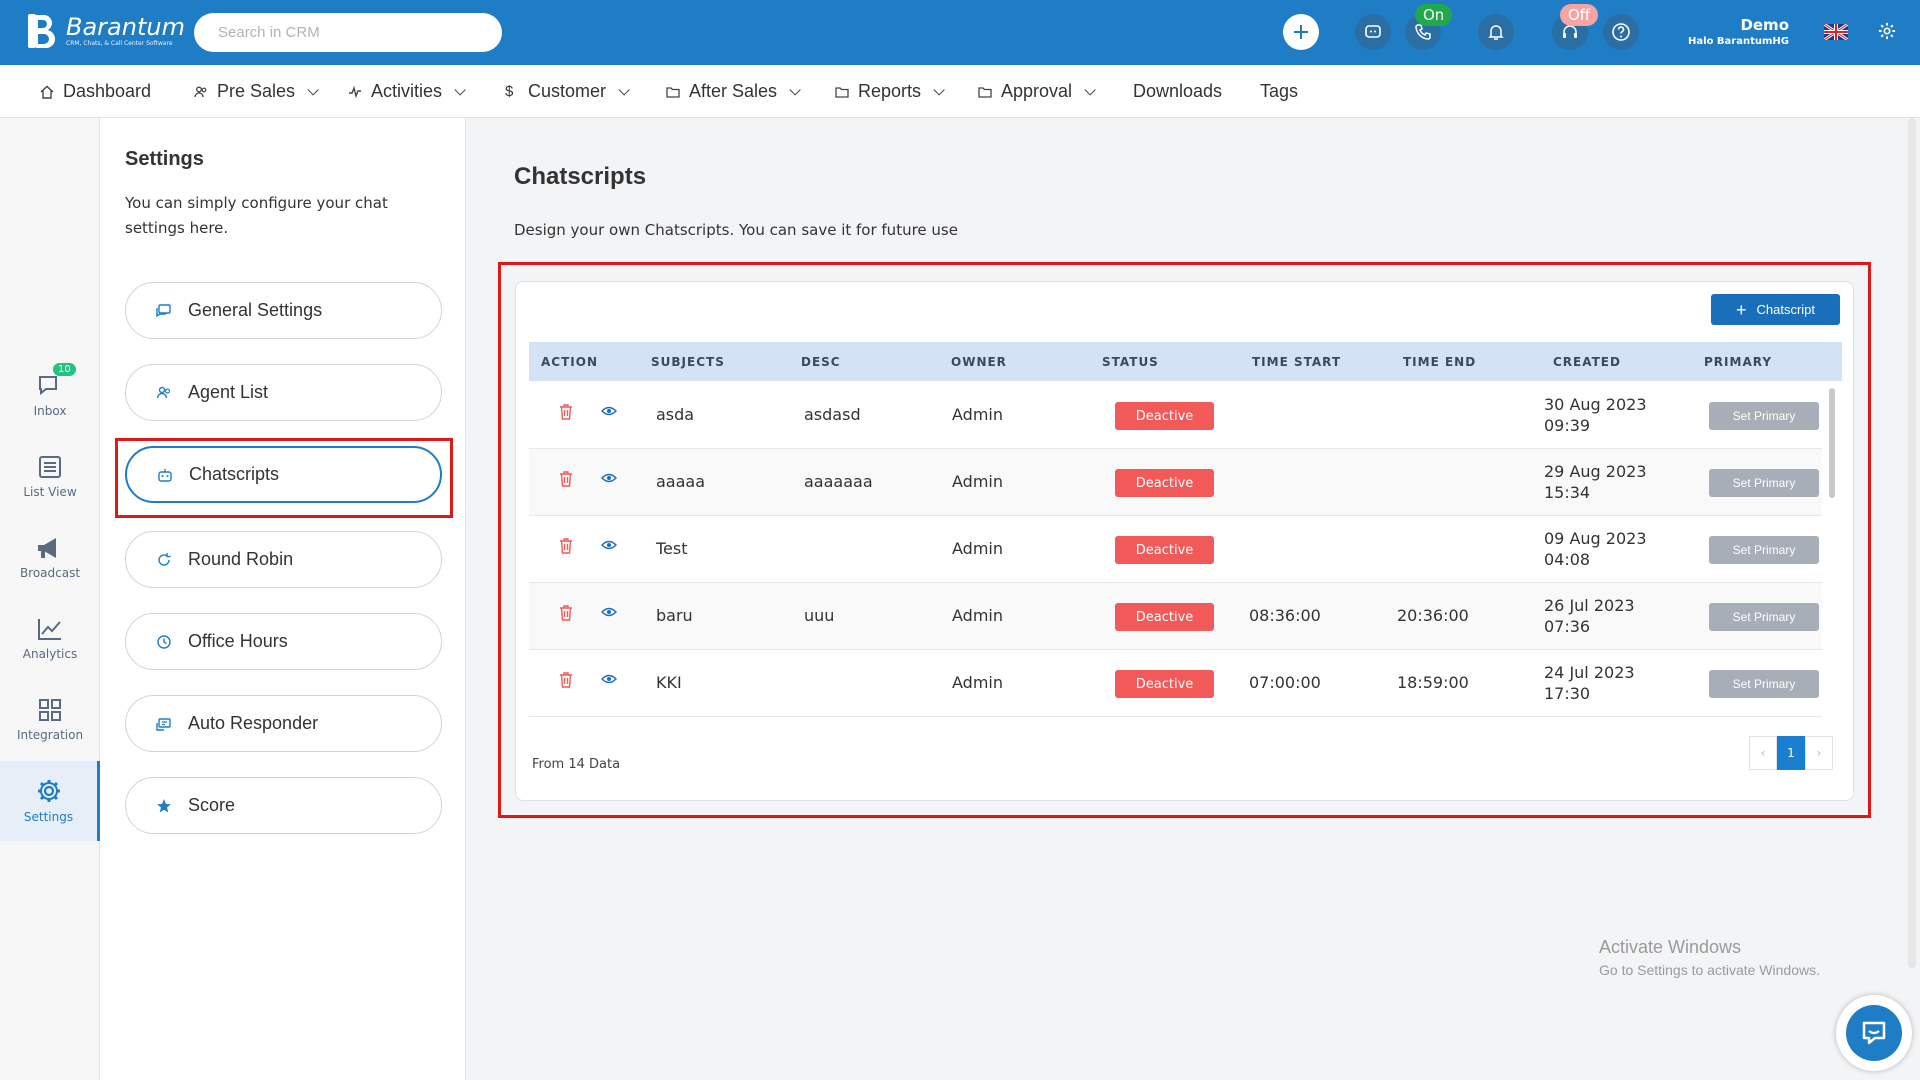 The width and height of the screenshot is (1920, 1080). I want to click on message-icon, so click(1373, 31).